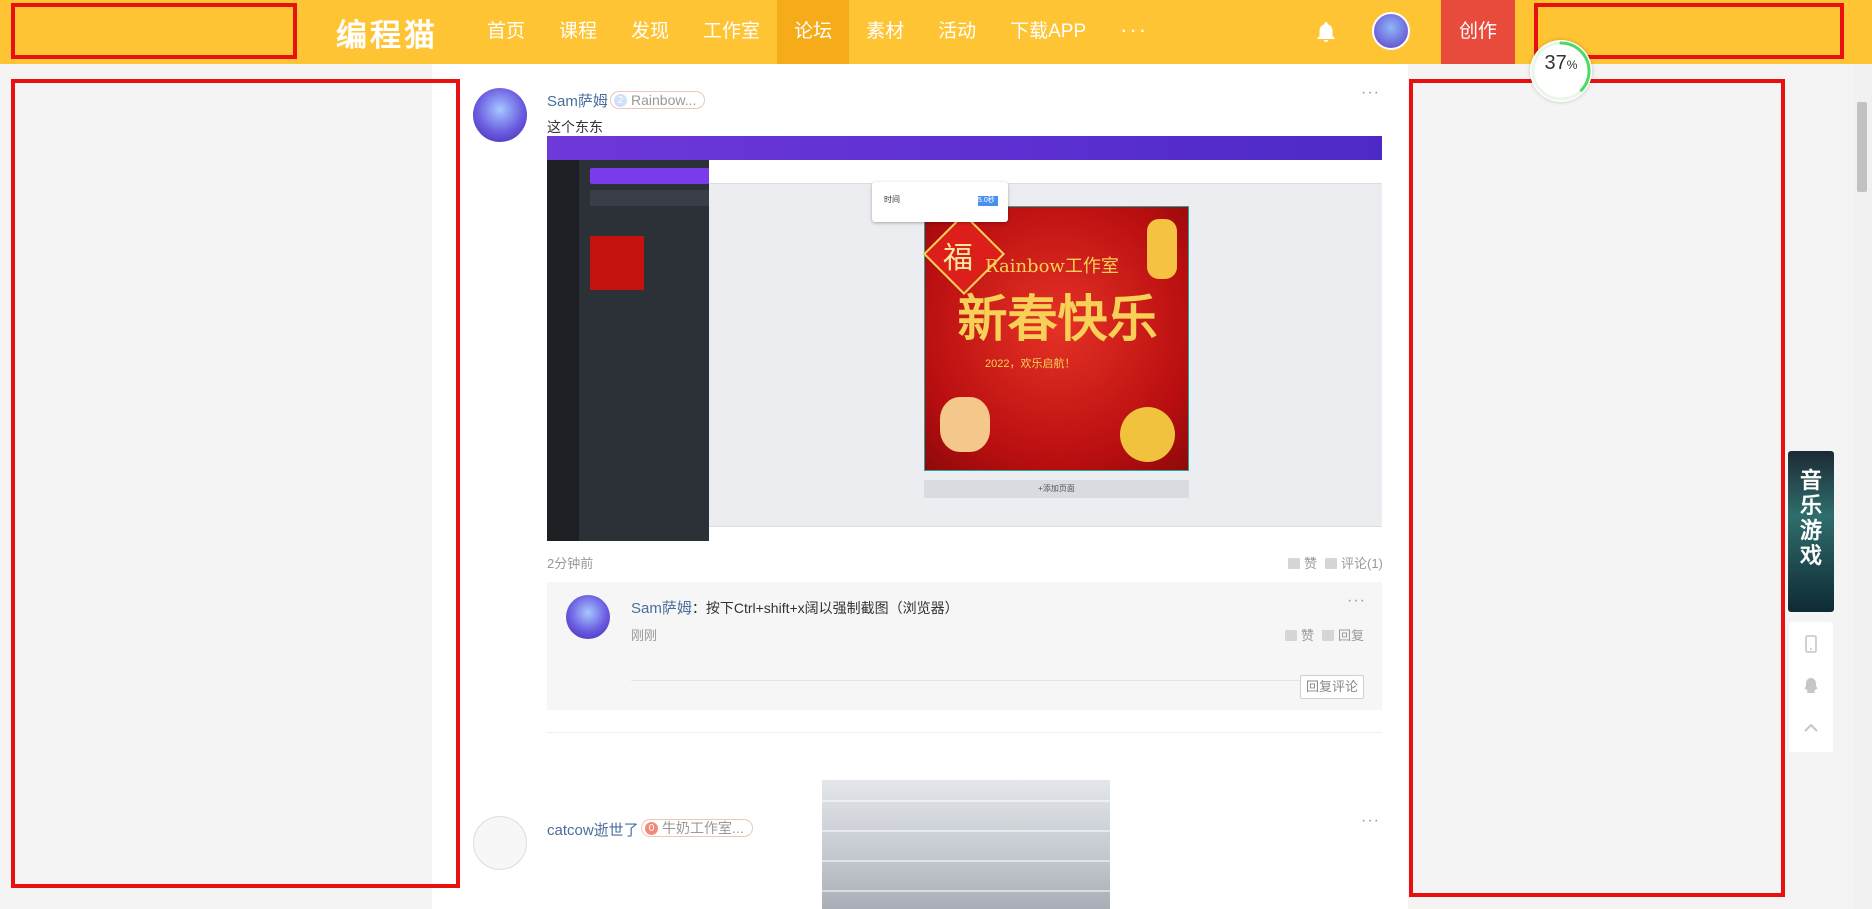 This screenshot has height=909, width=1872. I want to click on comment-like-label: 赞, so click(1308, 635).